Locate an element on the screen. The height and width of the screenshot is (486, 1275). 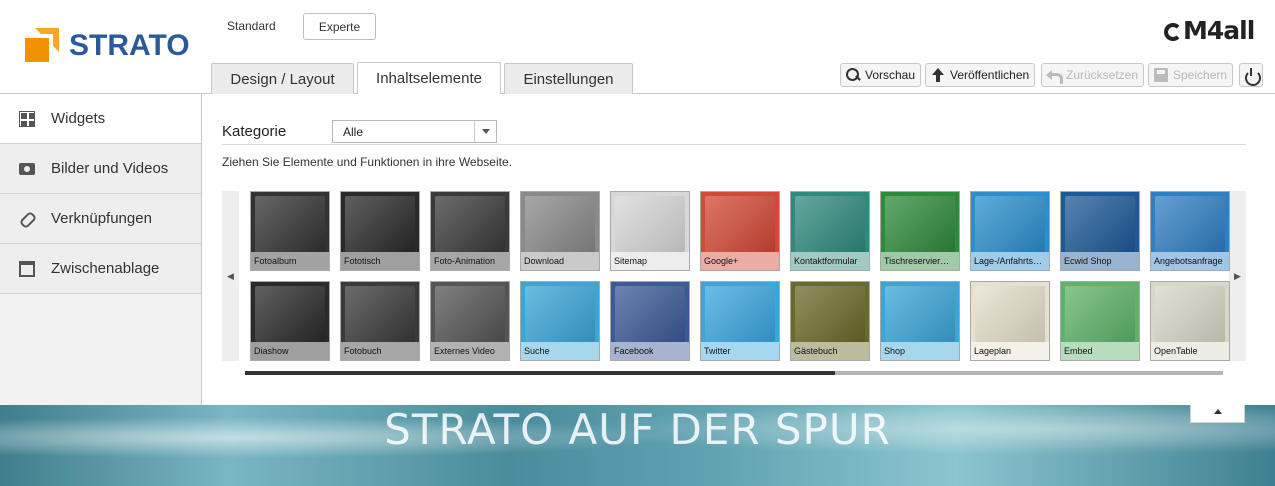
sidebar-item-label: Zwischenablage is located at coordinates (105, 268).